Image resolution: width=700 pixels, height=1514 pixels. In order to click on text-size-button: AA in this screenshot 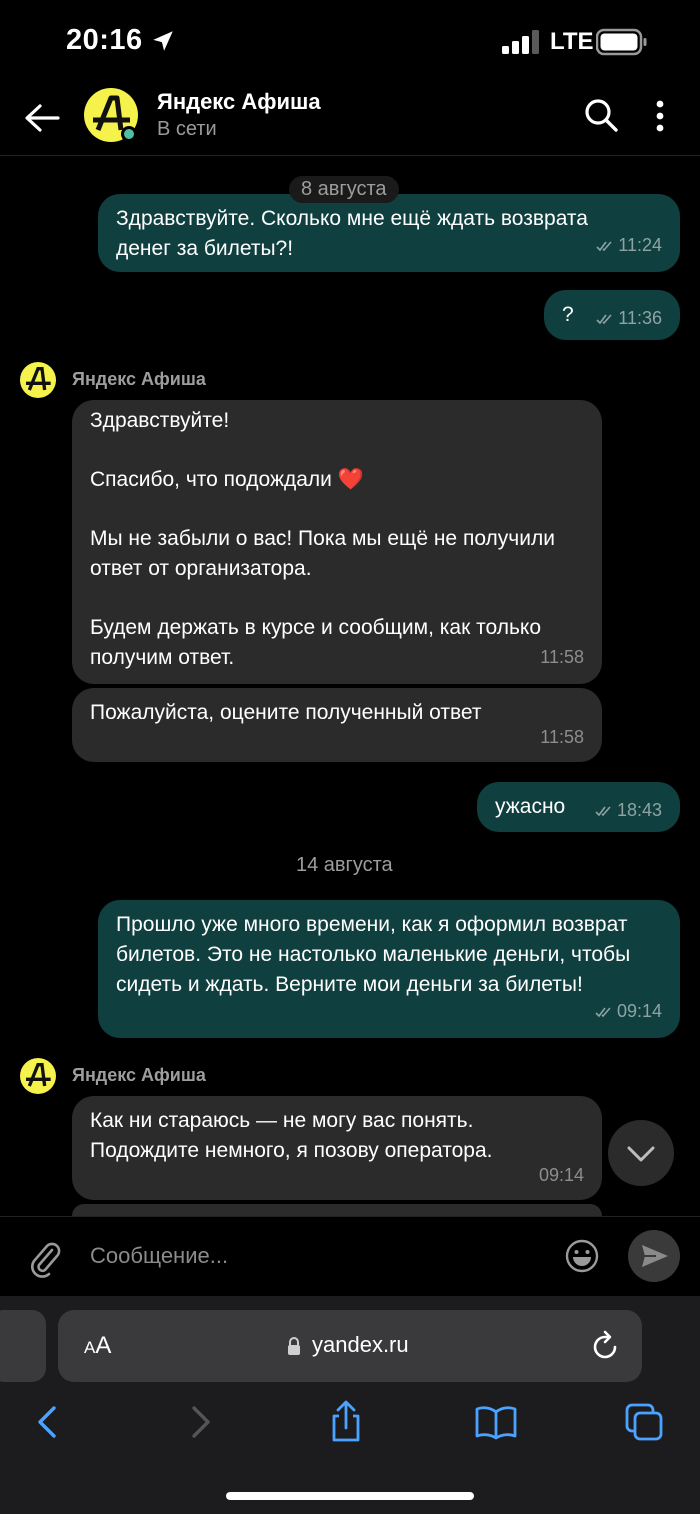, I will do `click(97, 1346)`.